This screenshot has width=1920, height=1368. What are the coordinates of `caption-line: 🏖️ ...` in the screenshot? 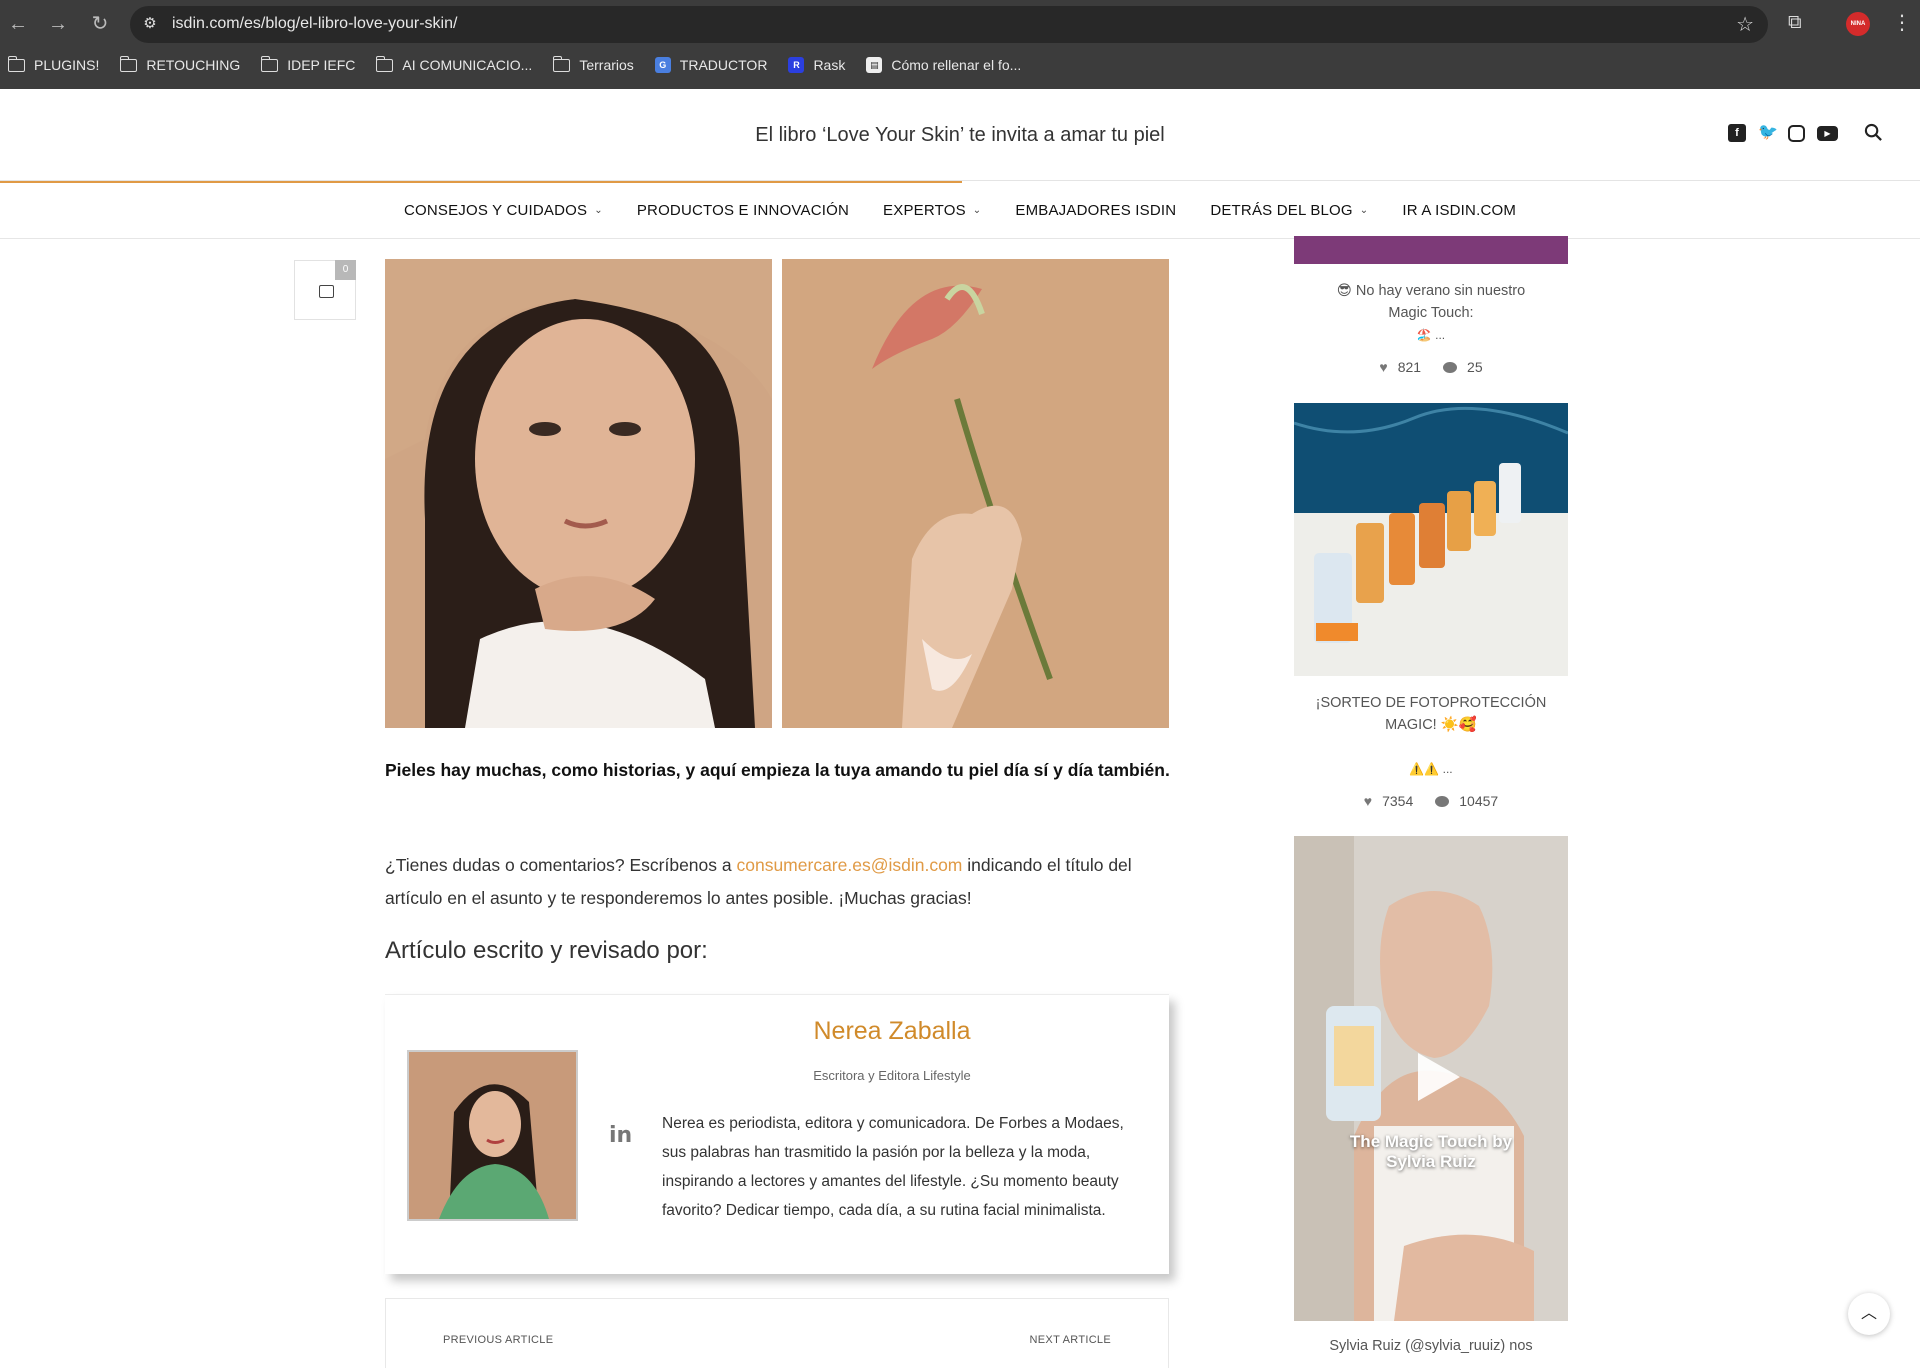 It's located at (1431, 335).